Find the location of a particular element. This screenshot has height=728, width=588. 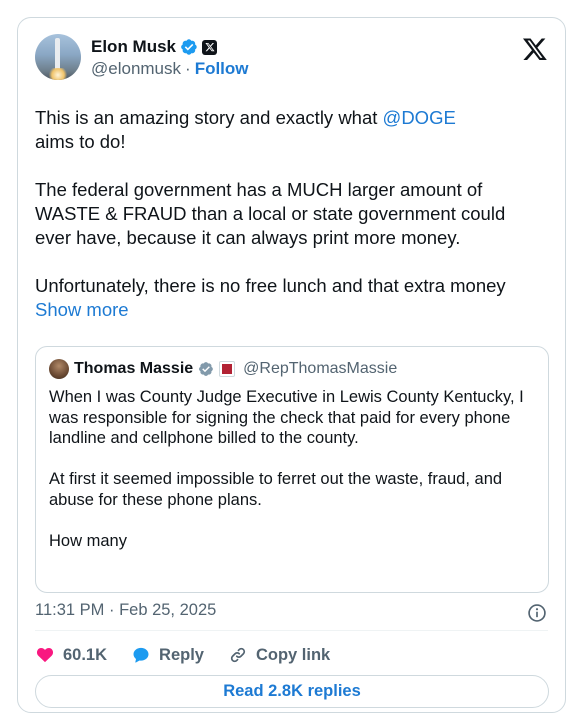

x-affiliation-icon is located at coordinates (210, 47).